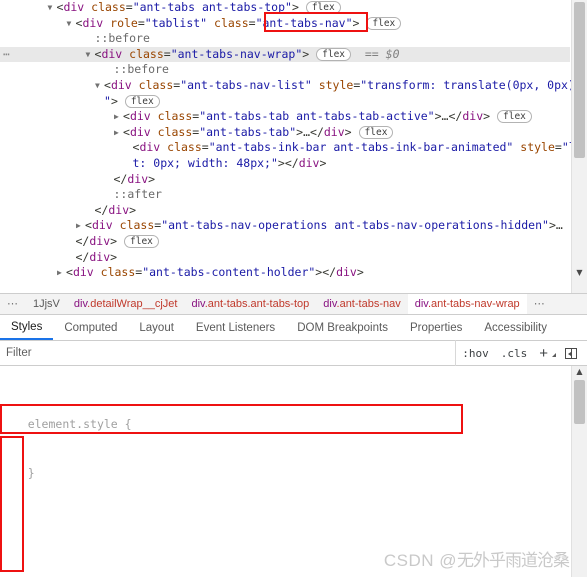 Image resolution: width=587 pixels, height=577 pixels. Describe the element at coordinates (31, 473) in the screenshot. I see `element-style-close: }` at that location.